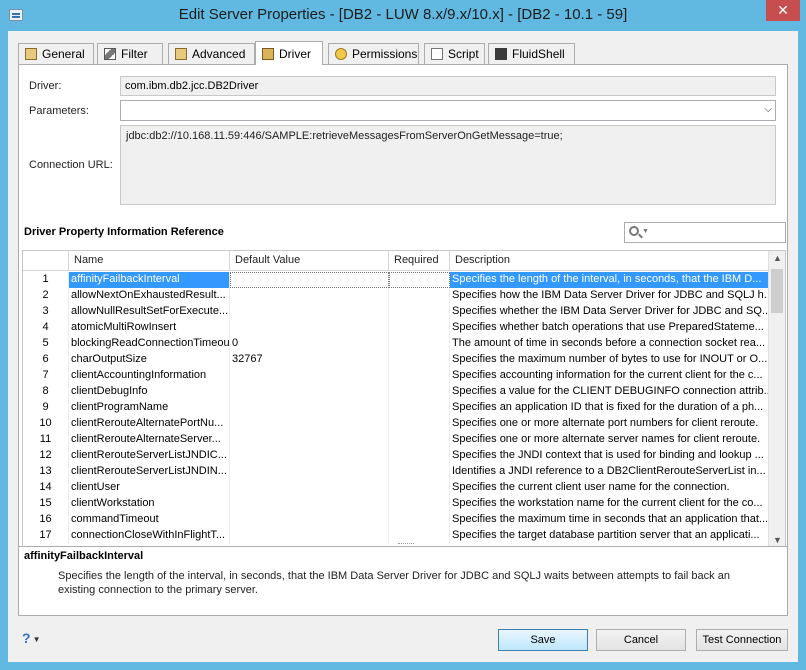  I want to click on help-button: ? ▼, so click(35, 640).